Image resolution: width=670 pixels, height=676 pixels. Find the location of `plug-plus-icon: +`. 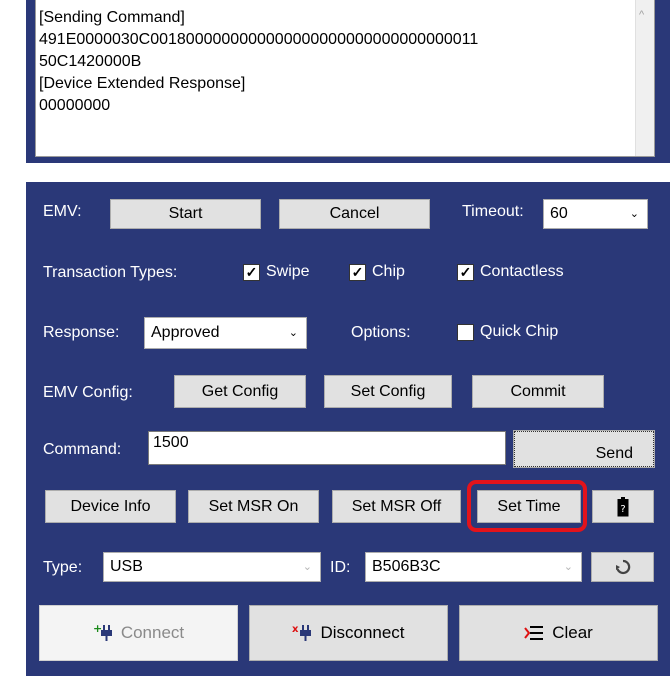

plug-plus-icon: + is located at coordinates (102, 632).